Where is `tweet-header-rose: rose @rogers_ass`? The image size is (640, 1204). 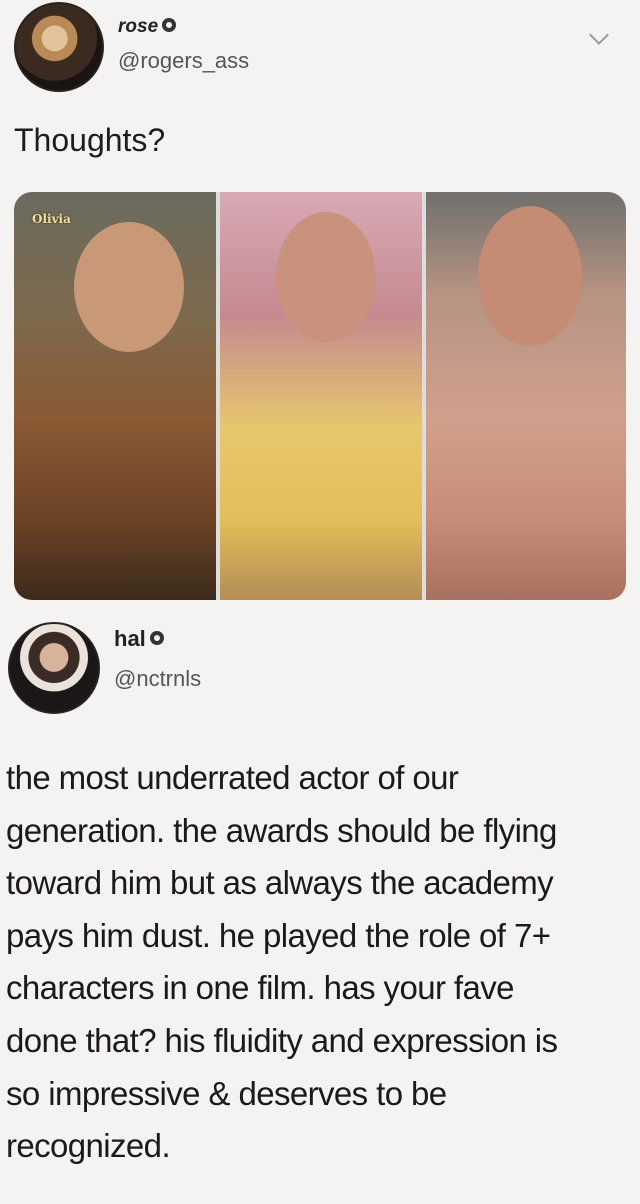
tweet-header-rose: rose @rogers_ass is located at coordinates (320, 50).